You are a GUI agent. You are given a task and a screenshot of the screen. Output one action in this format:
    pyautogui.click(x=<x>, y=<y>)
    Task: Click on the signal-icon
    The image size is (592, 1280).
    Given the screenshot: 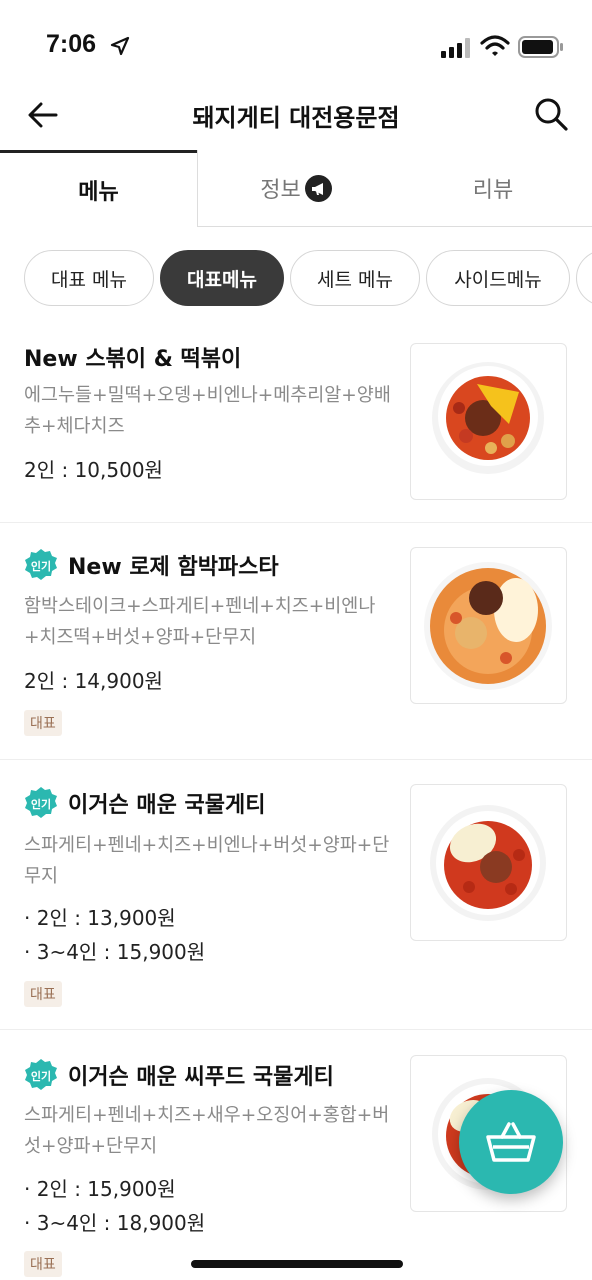 What is the action you would take?
    pyautogui.click(x=455, y=48)
    